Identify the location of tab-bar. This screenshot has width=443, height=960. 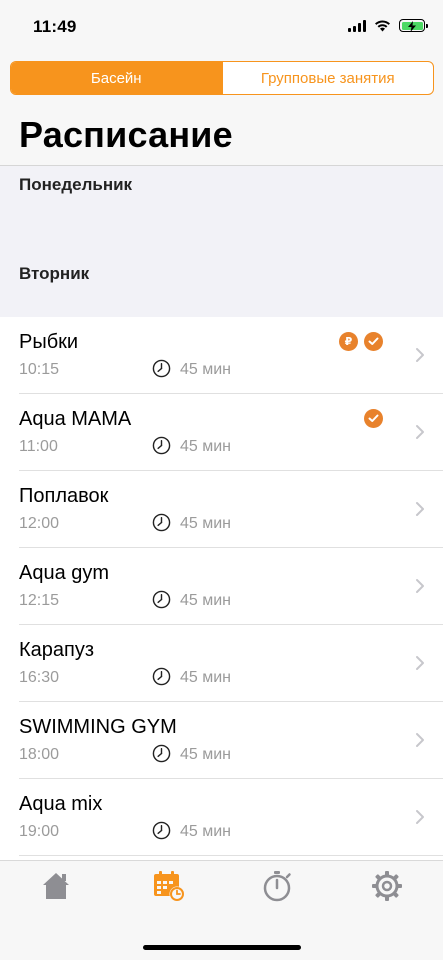
(221, 910).